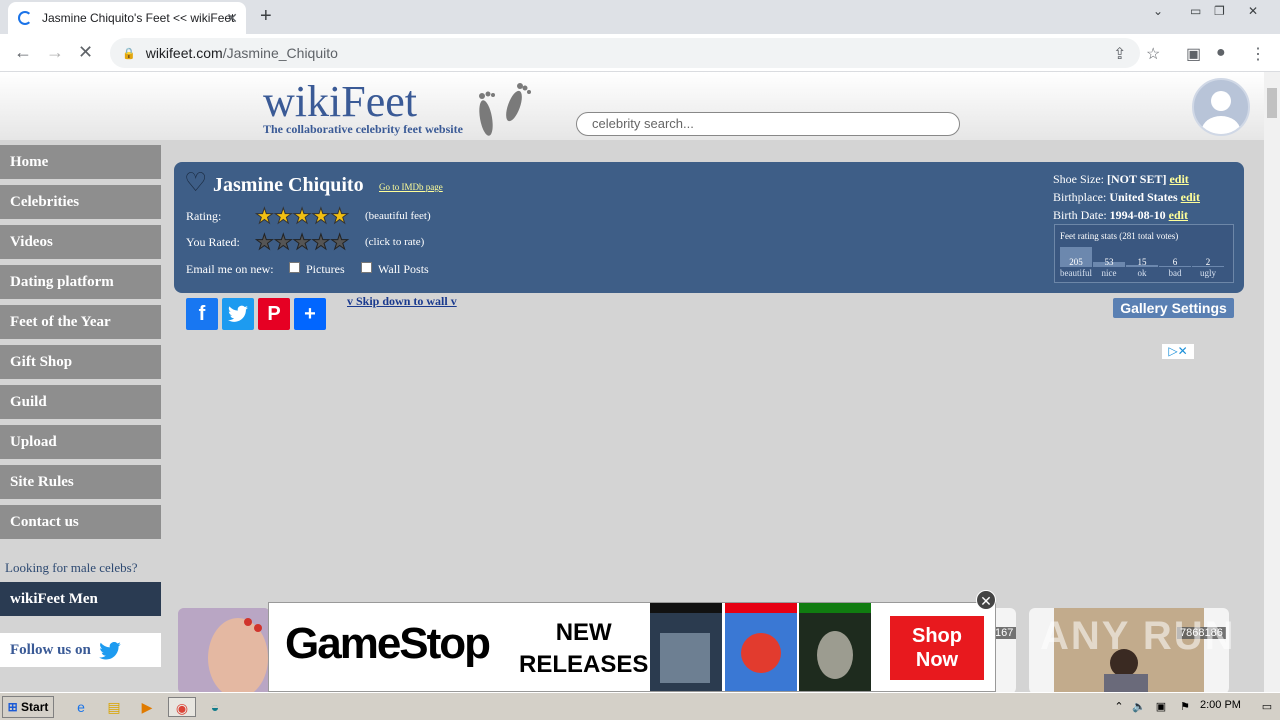 This screenshot has height=720, width=1280. I want to click on stat-count-nice: 53, so click(1109, 262).